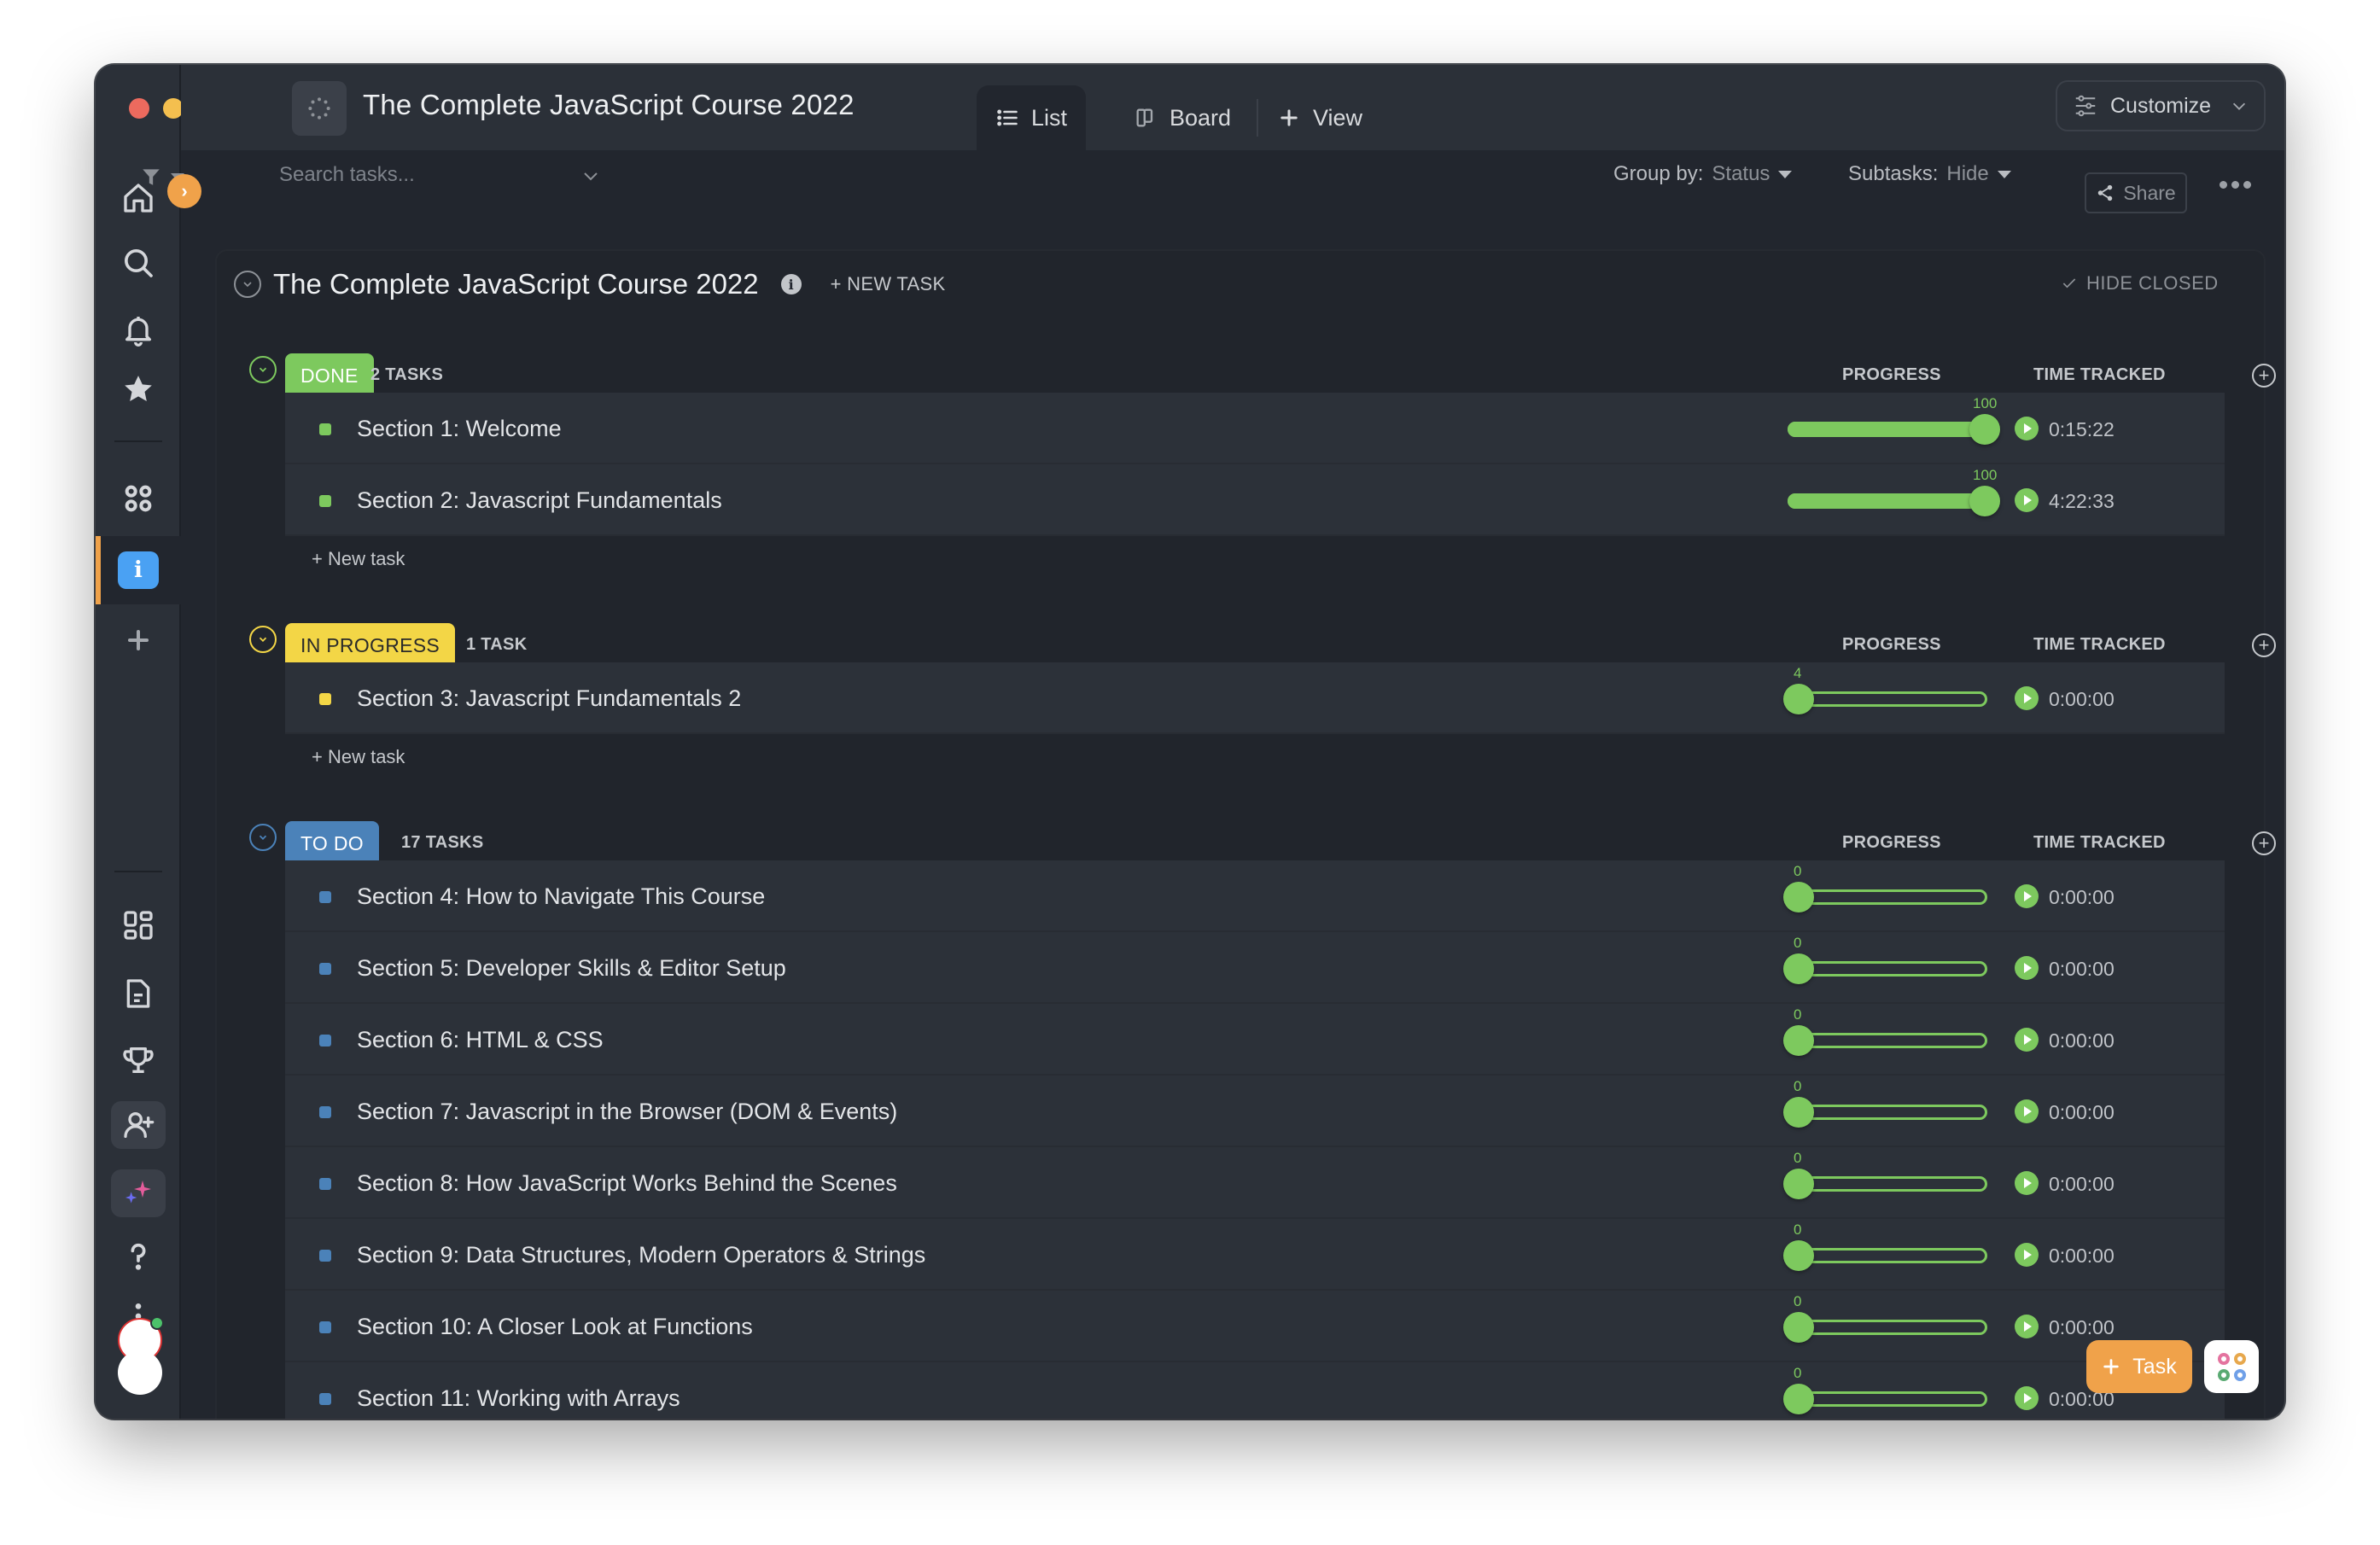  Describe the element at coordinates (139, 108) in the screenshot. I see `close-window-button` at that location.